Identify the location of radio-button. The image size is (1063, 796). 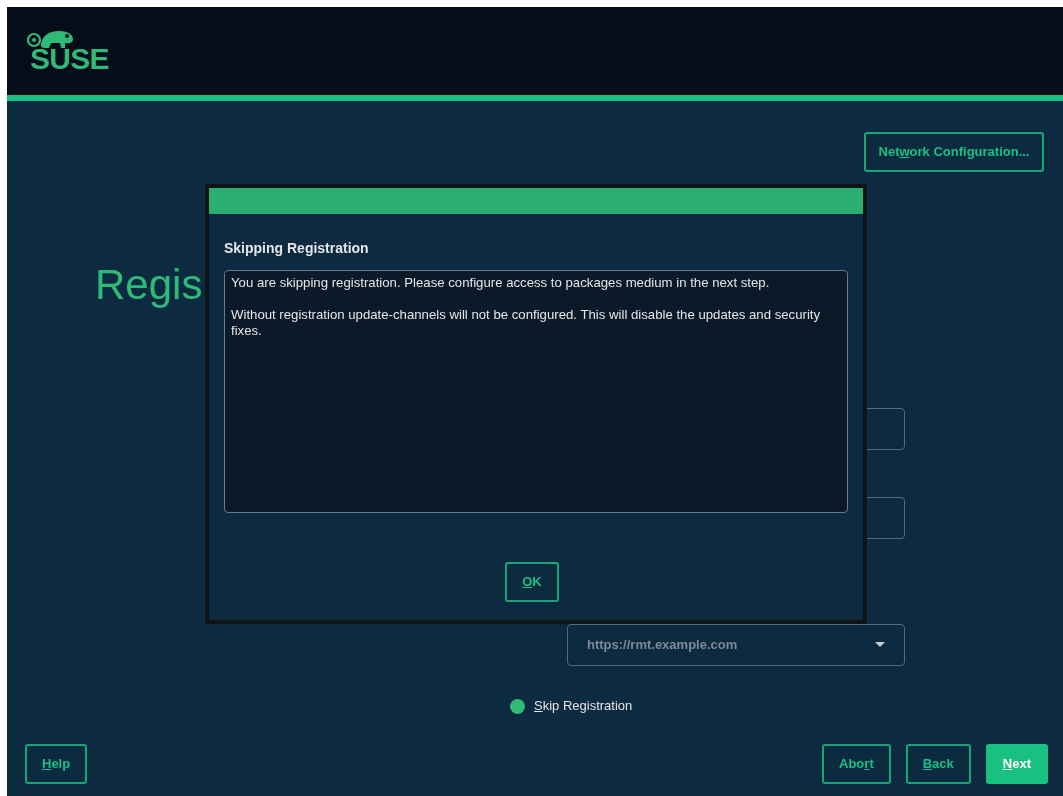
(517, 706).